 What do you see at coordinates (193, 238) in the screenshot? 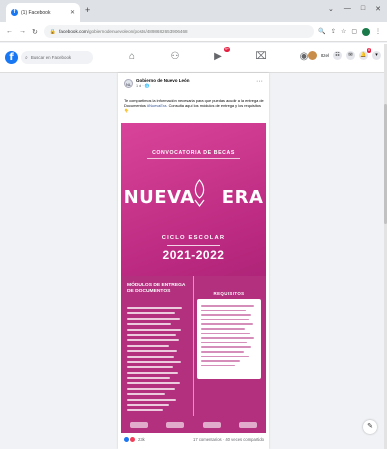
I see `cycle-label: CICLO ESCOLAR` at bounding box center [193, 238].